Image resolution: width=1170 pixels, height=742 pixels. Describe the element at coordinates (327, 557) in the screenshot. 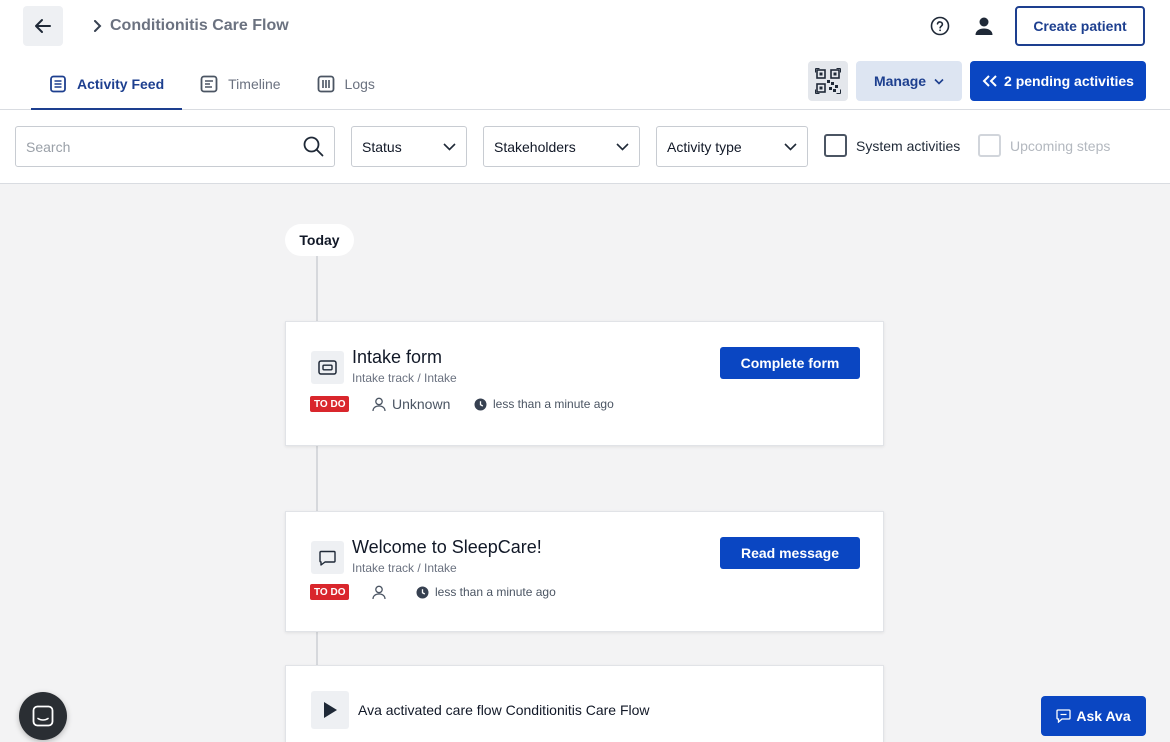

I see `message-icon` at that location.